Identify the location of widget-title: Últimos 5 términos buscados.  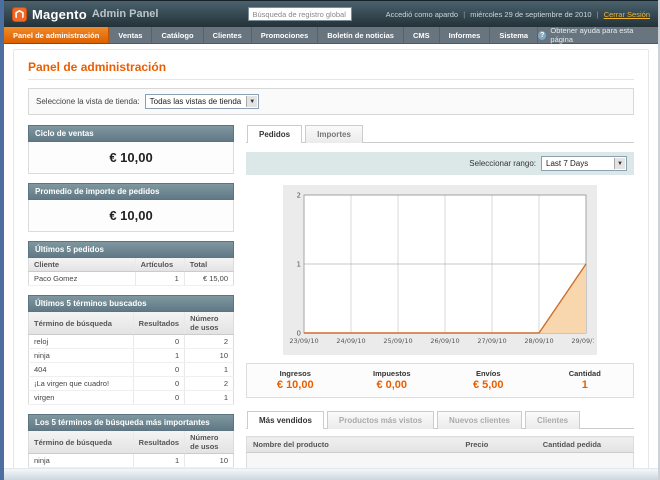
(131, 303).